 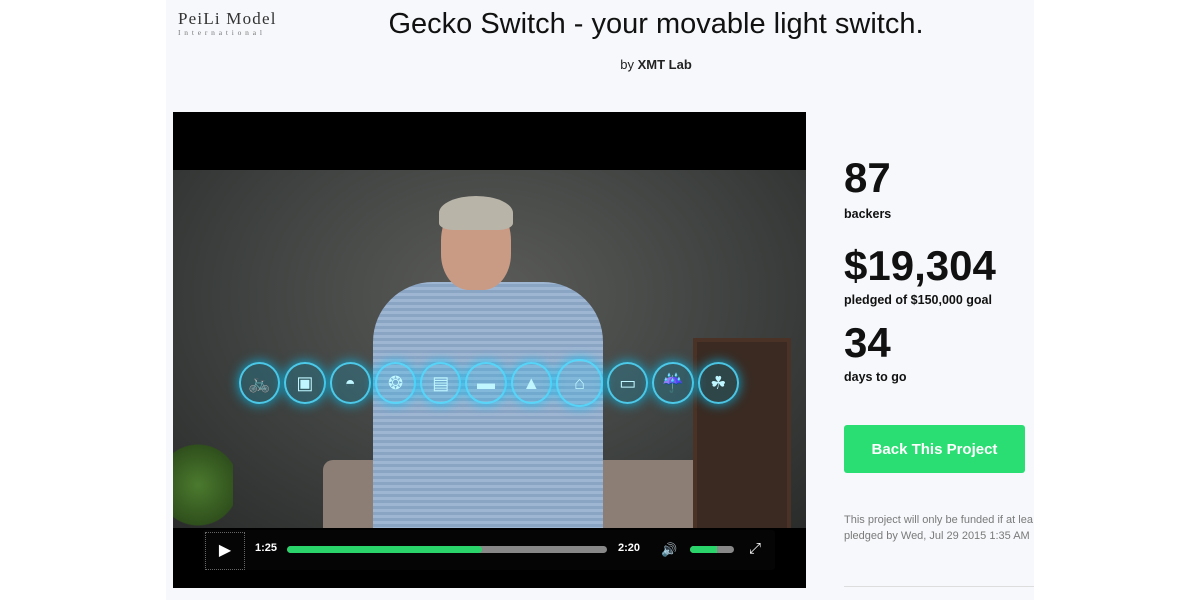 I want to click on volume-fill, so click(x=704, y=549).